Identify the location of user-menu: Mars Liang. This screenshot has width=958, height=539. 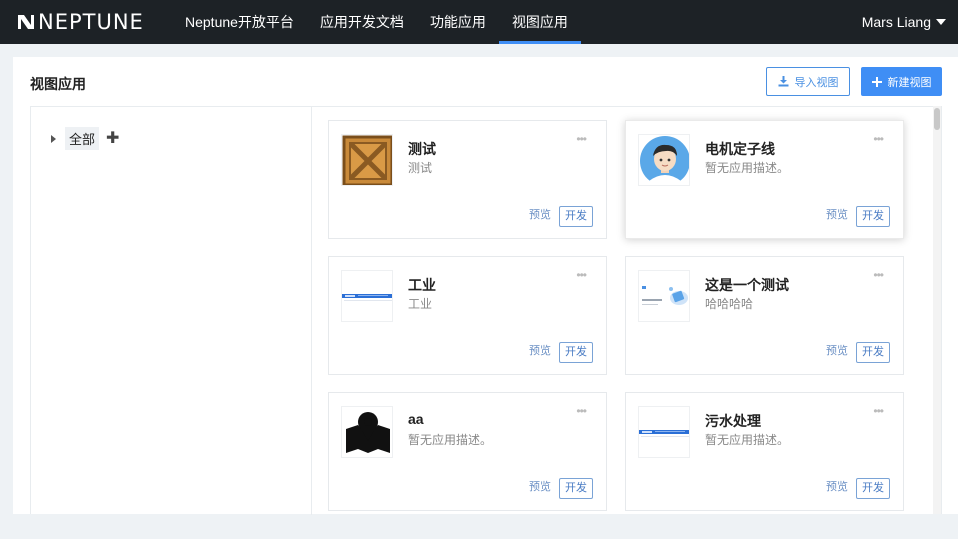
(904, 22).